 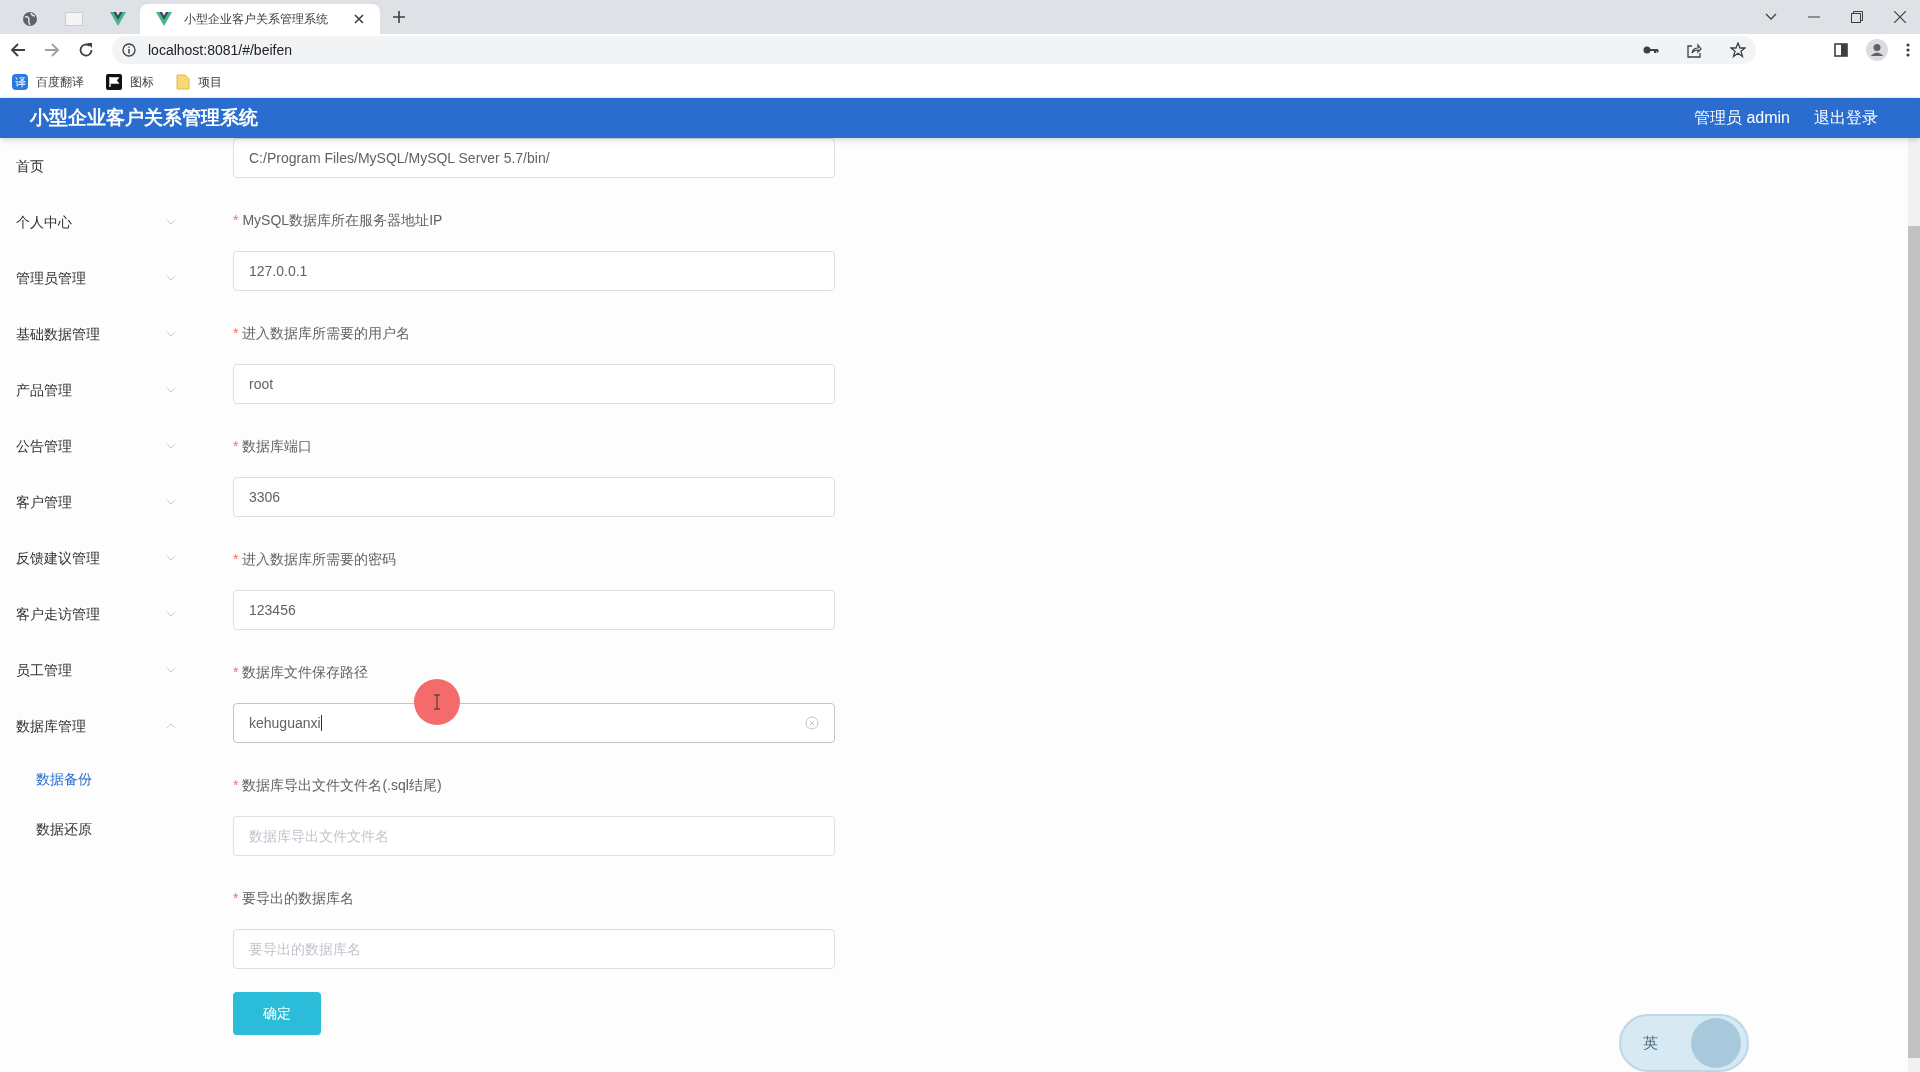 I want to click on field-label: 数据库端口, so click(x=277, y=446).